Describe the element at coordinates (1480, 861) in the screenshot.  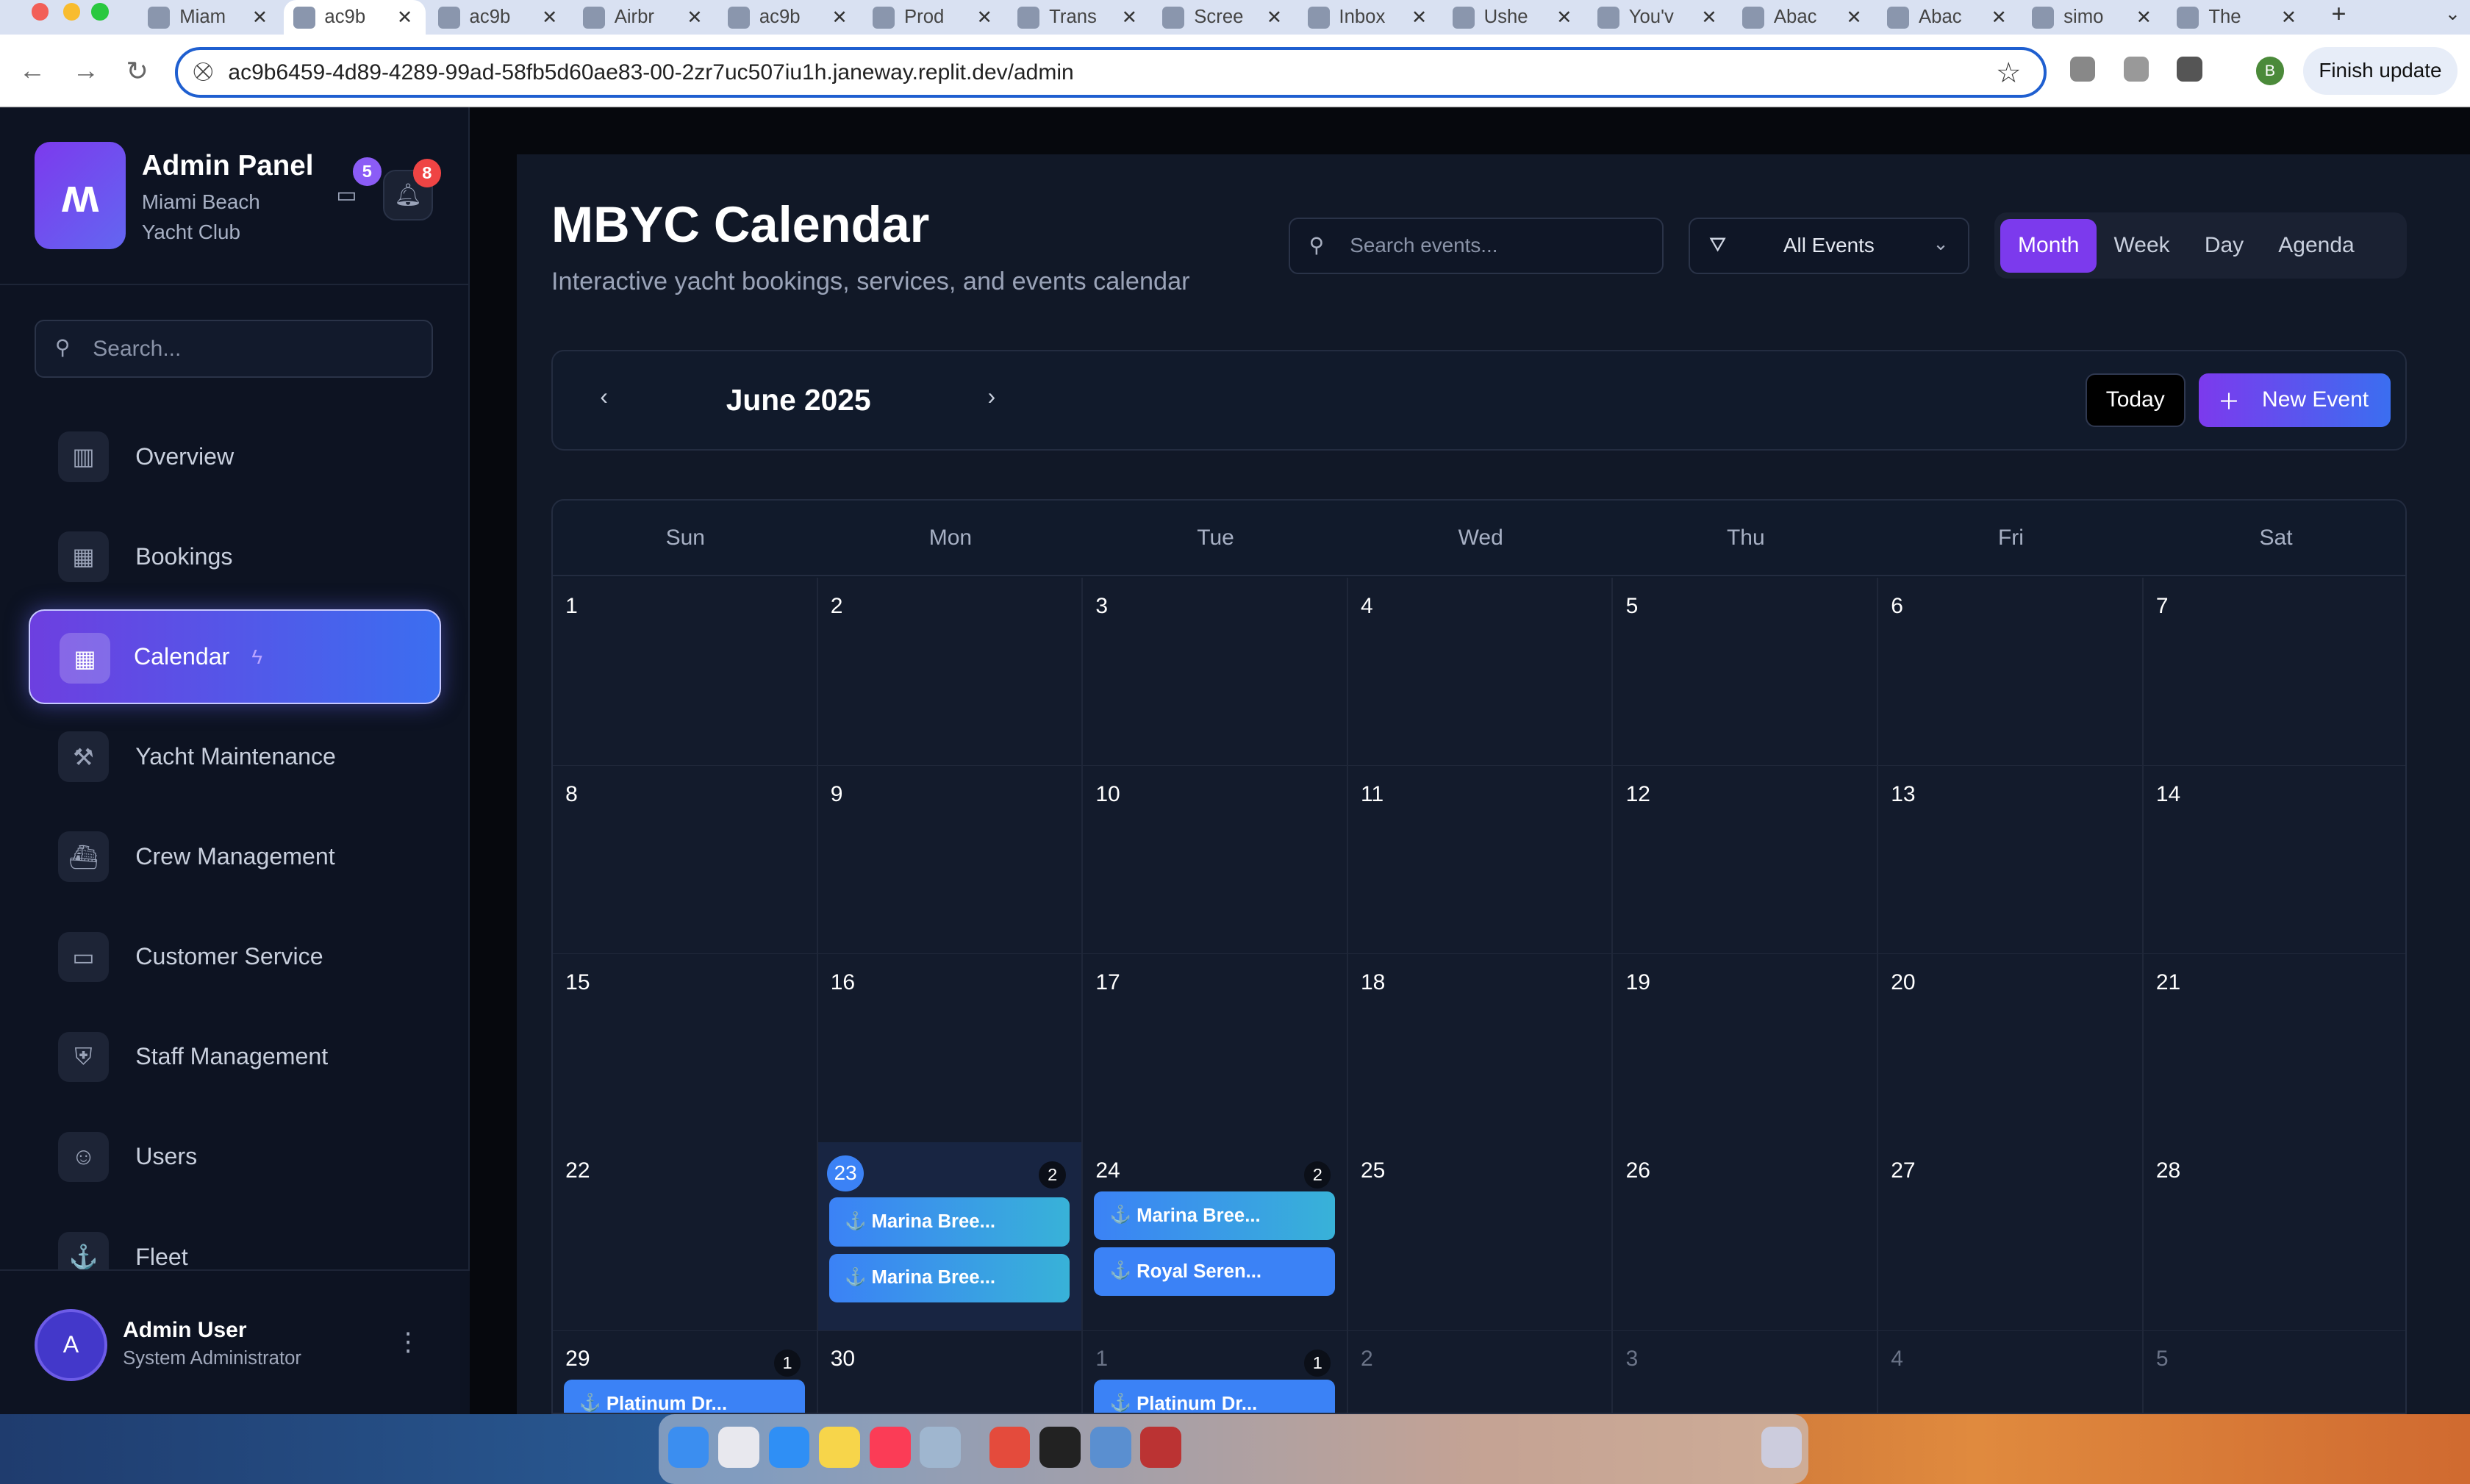
I see `calendar-day-cell: 11` at that location.